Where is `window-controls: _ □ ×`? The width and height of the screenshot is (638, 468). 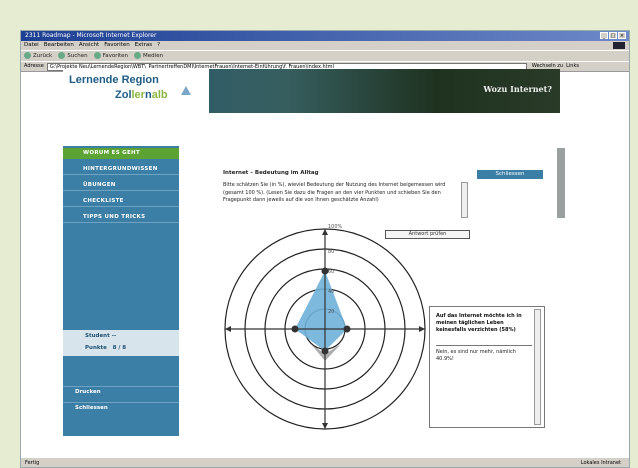
window-controls: _ □ × is located at coordinates (613, 35).